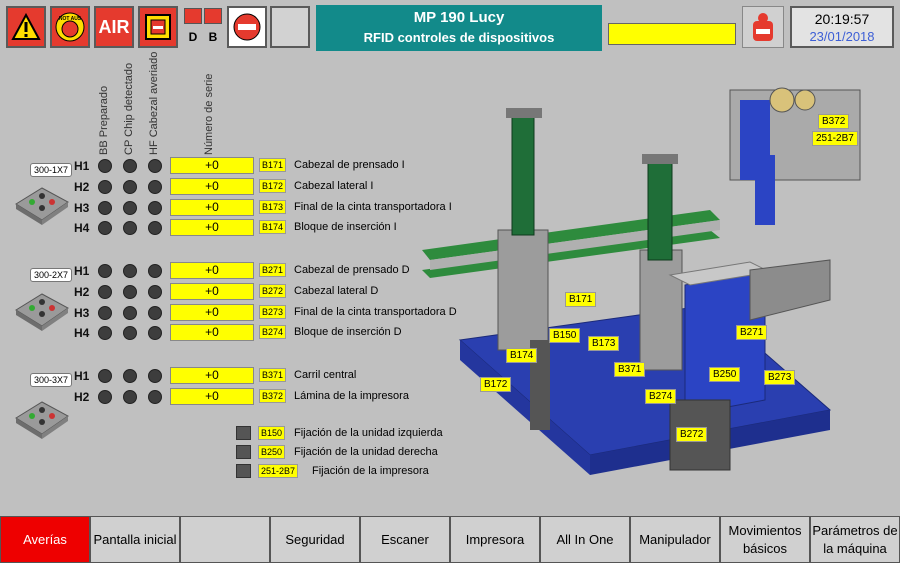 The image size is (900, 563). What do you see at coordinates (273, 270) in the screenshot?
I see `sensor-tag: B271` at bounding box center [273, 270].